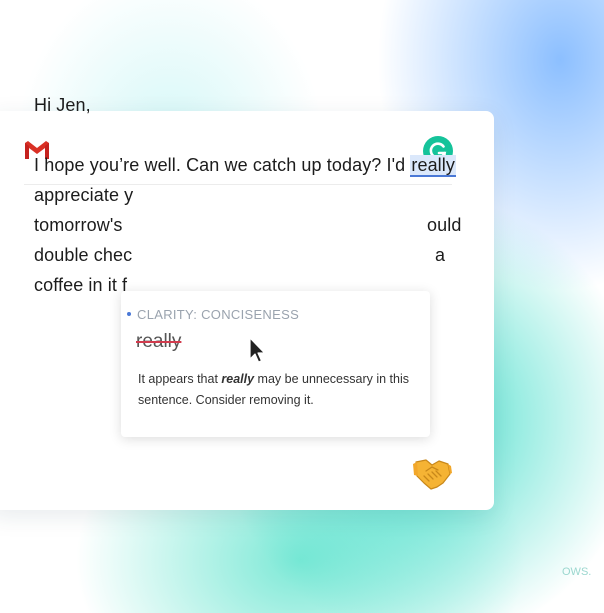 The height and width of the screenshot is (613, 604). Describe the element at coordinates (577, 572) in the screenshot. I see `watermark-text: OWS.` at that location.